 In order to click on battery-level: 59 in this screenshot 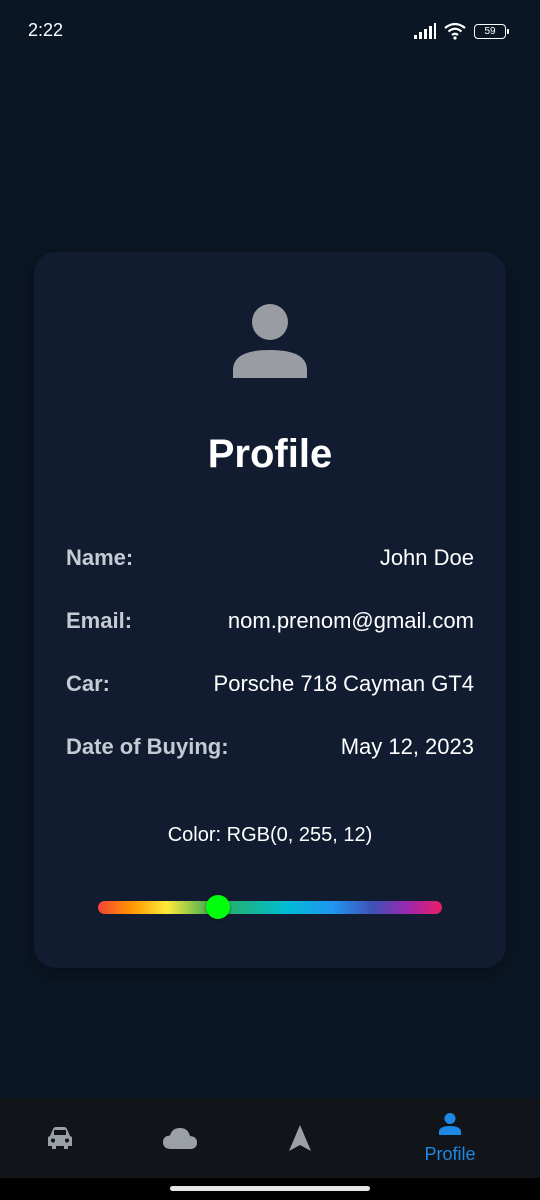, I will do `click(490, 31)`.